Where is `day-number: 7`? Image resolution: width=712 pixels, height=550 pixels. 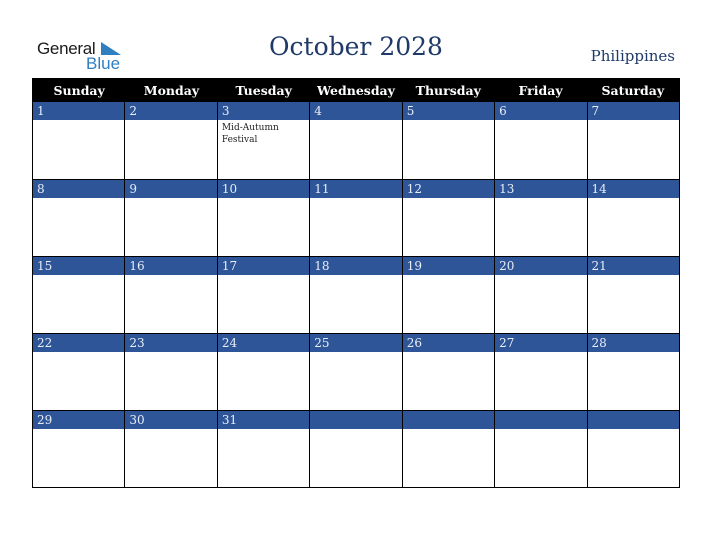 day-number: 7 is located at coordinates (633, 111).